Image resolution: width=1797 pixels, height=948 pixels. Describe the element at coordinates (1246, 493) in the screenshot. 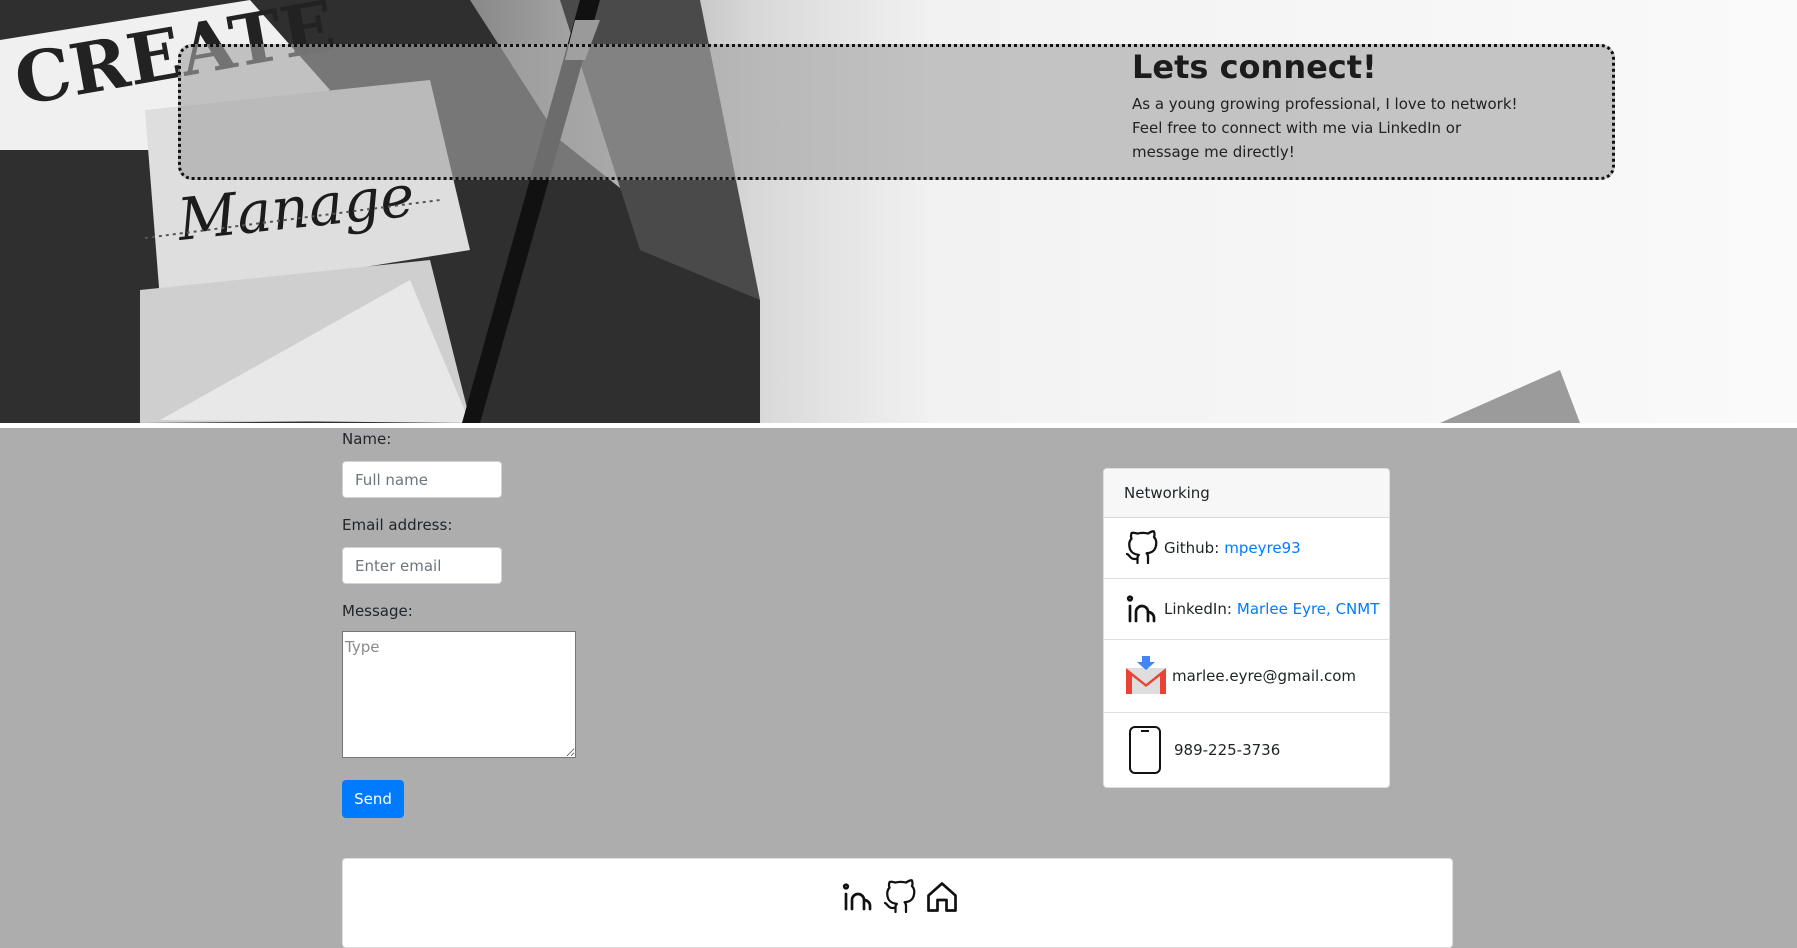

I see `networking-header: Networking` at that location.